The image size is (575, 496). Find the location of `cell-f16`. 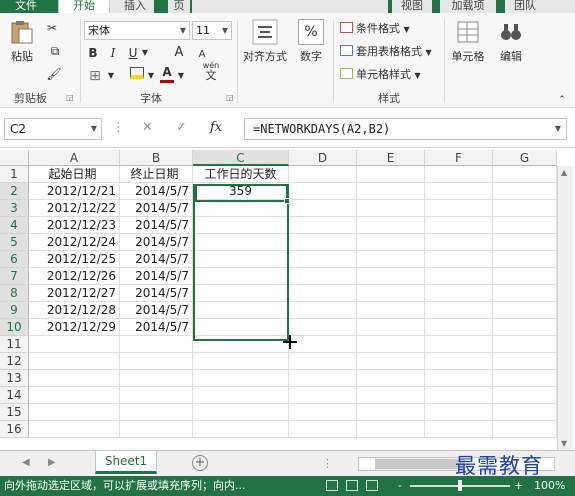

cell-f16 is located at coordinates (459, 429).